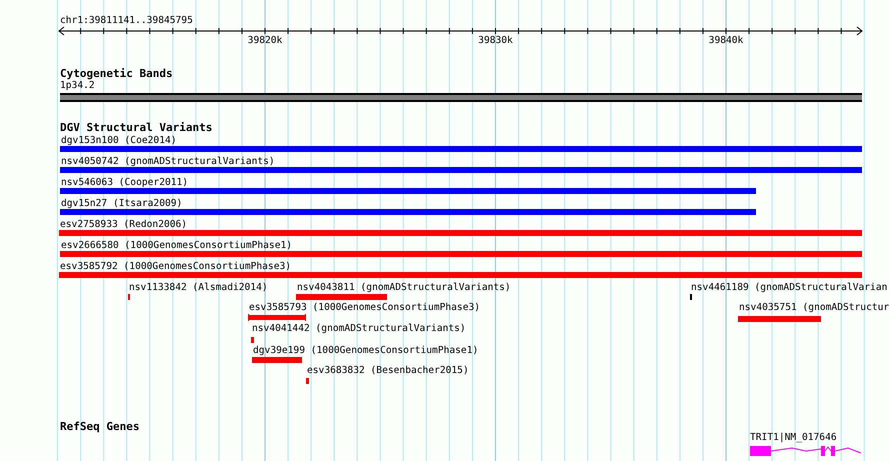  I want to click on tick-label: 39840k, so click(726, 41).